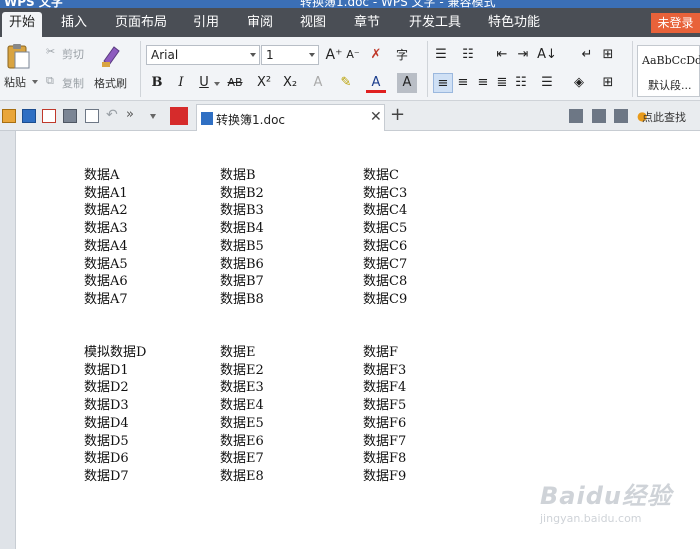 The width and height of the screenshot is (700, 549). Describe the element at coordinates (621, 116) in the screenshot. I see `settings-icon` at that location.